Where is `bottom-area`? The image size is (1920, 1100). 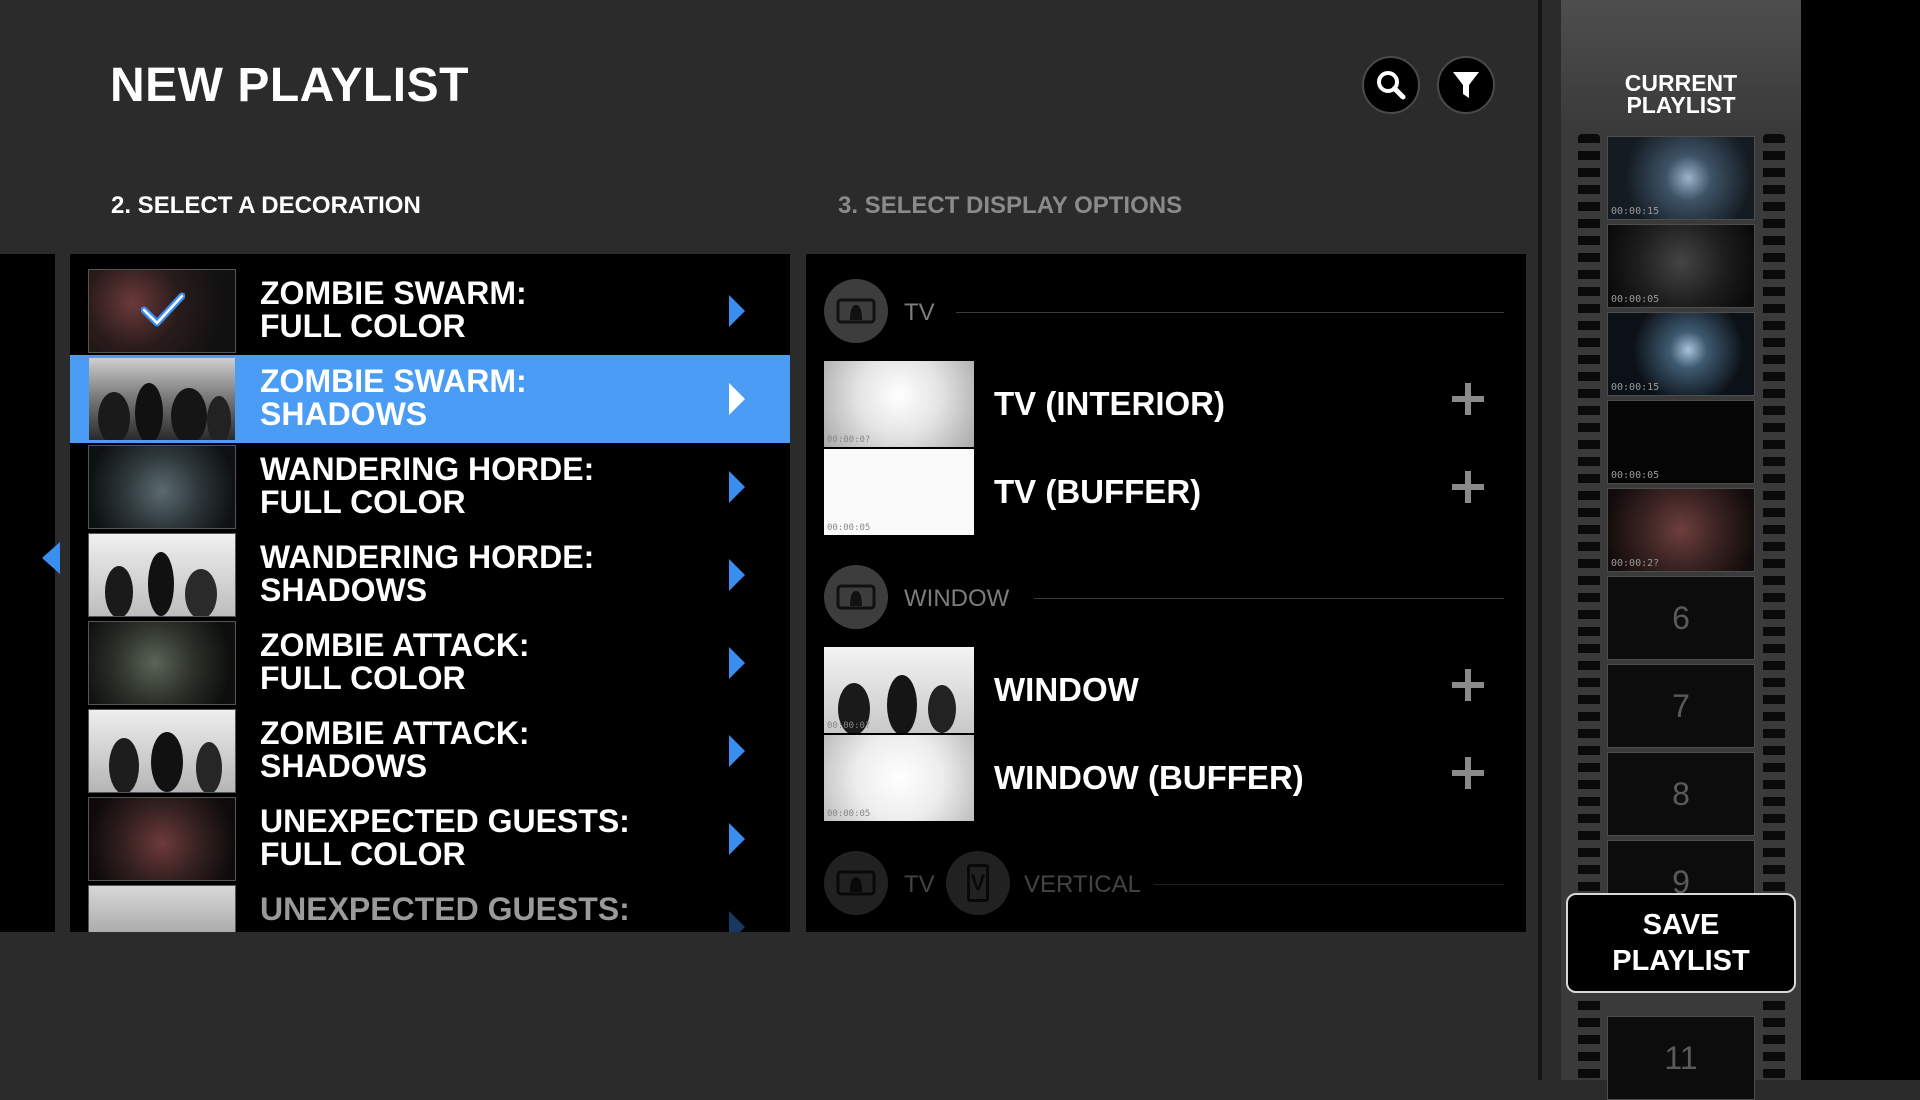
bottom-area is located at coordinates (769, 1006).